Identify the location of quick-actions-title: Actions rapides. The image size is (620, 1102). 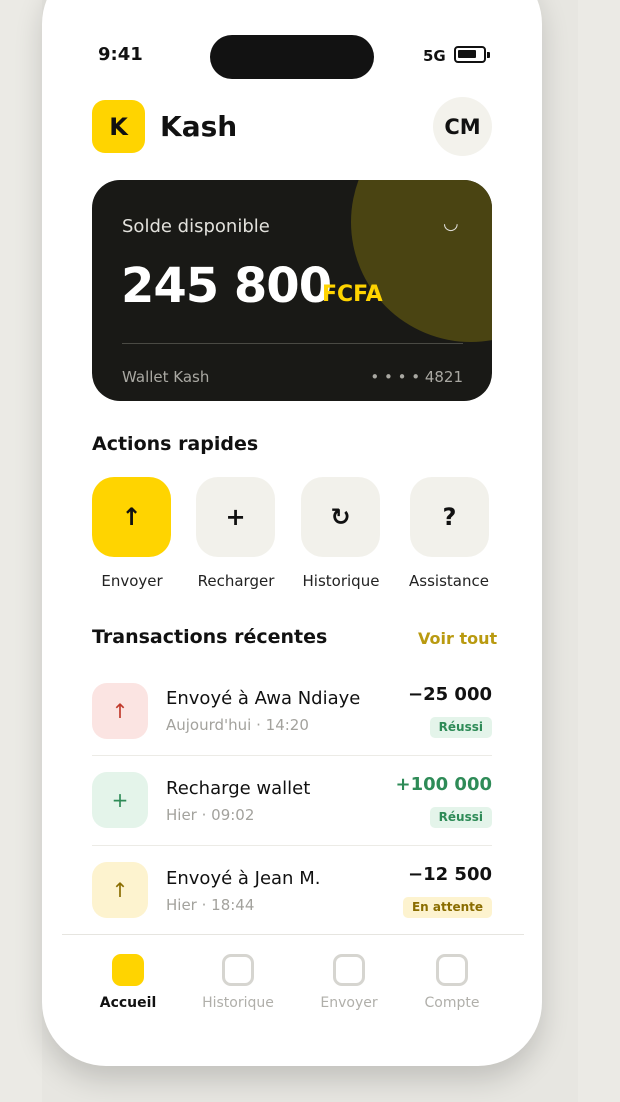
(175, 444).